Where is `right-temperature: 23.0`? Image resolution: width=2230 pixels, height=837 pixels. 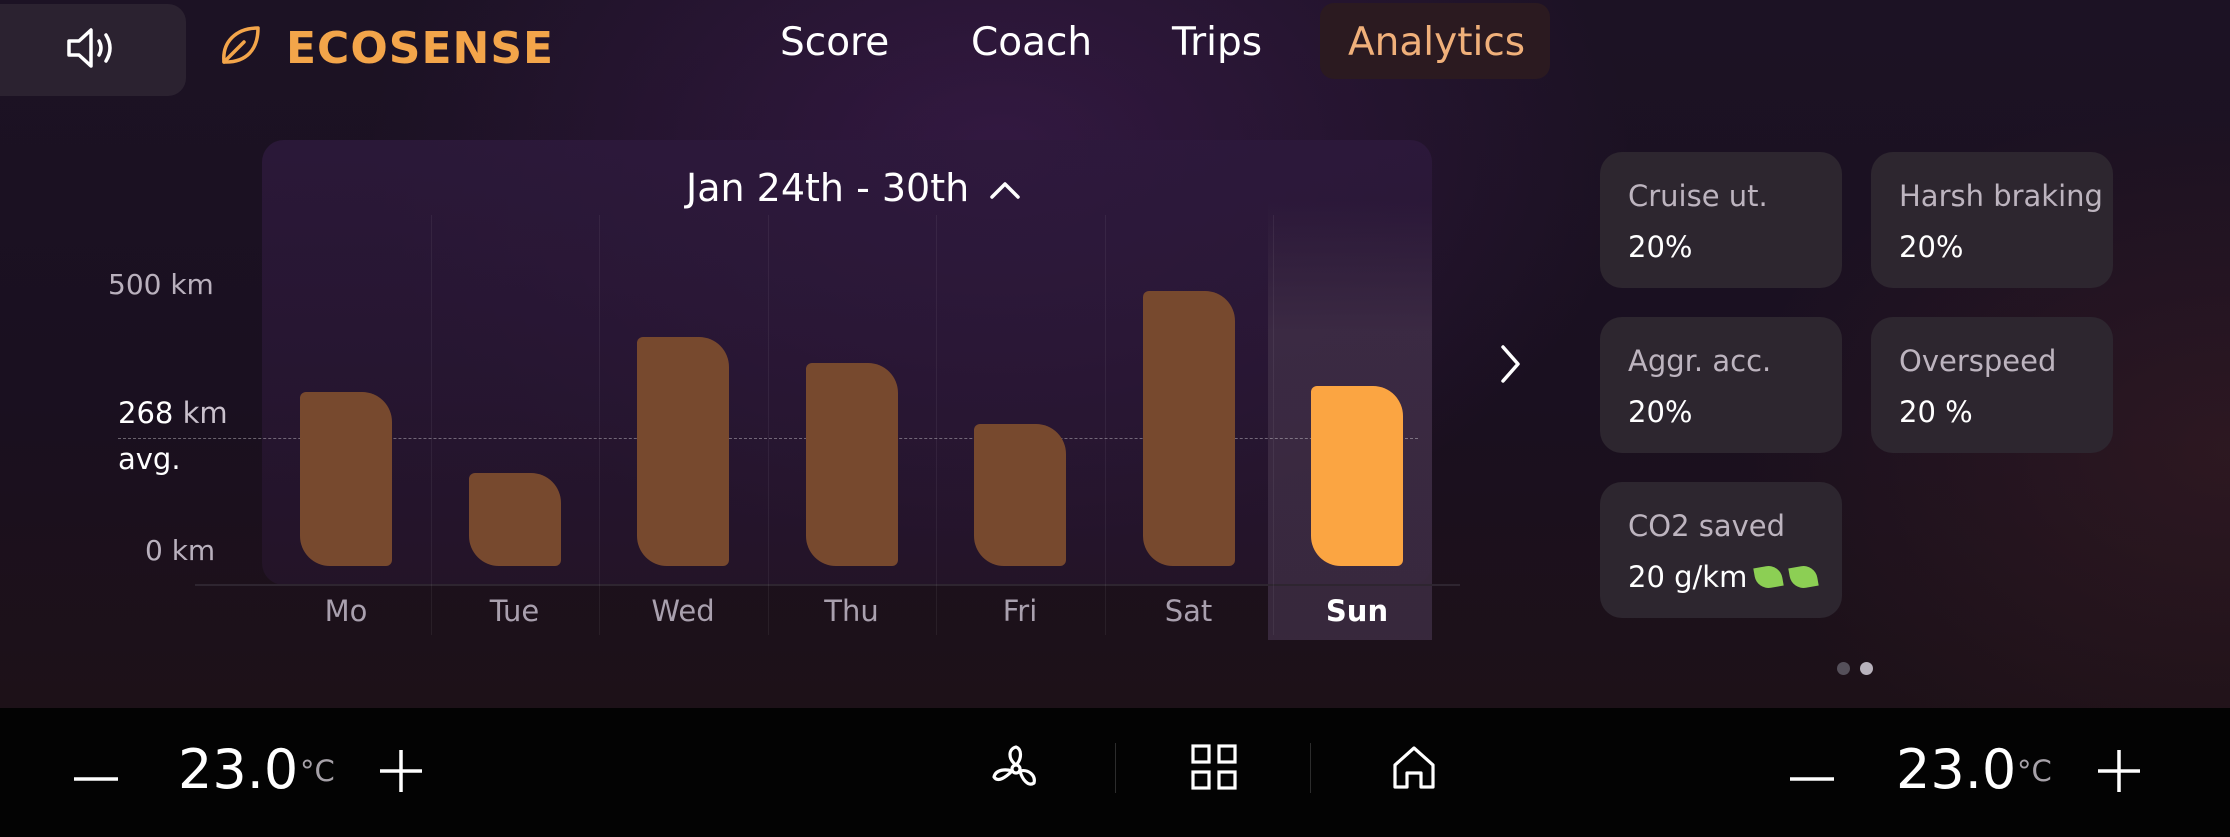 right-temperature: 23.0 is located at coordinates (1956, 769).